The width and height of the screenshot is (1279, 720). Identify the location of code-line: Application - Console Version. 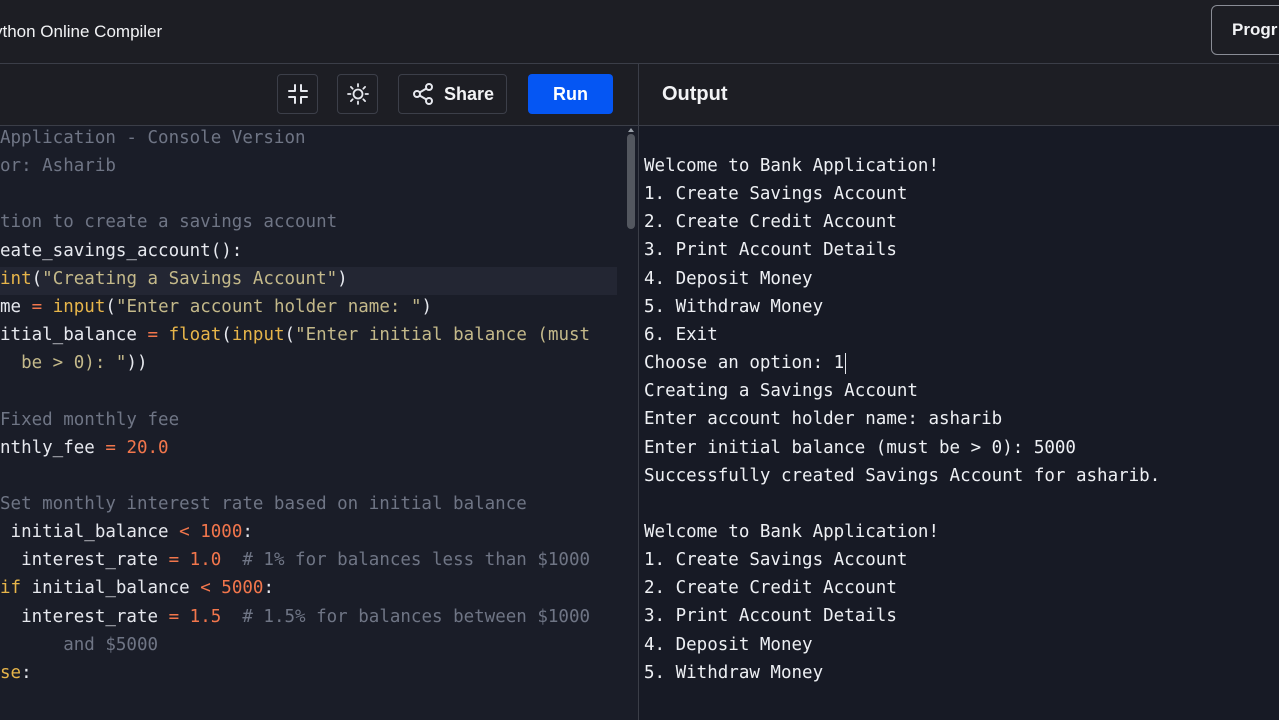
(153, 139).